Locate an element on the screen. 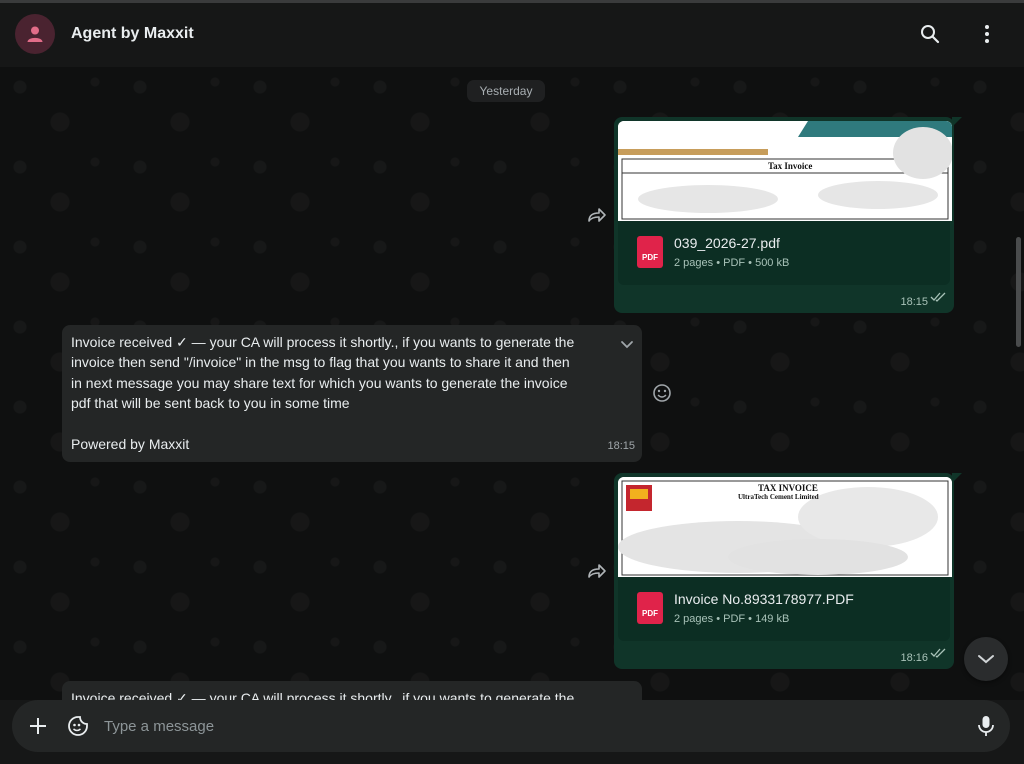  microphone-icon is located at coordinates (986, 726).